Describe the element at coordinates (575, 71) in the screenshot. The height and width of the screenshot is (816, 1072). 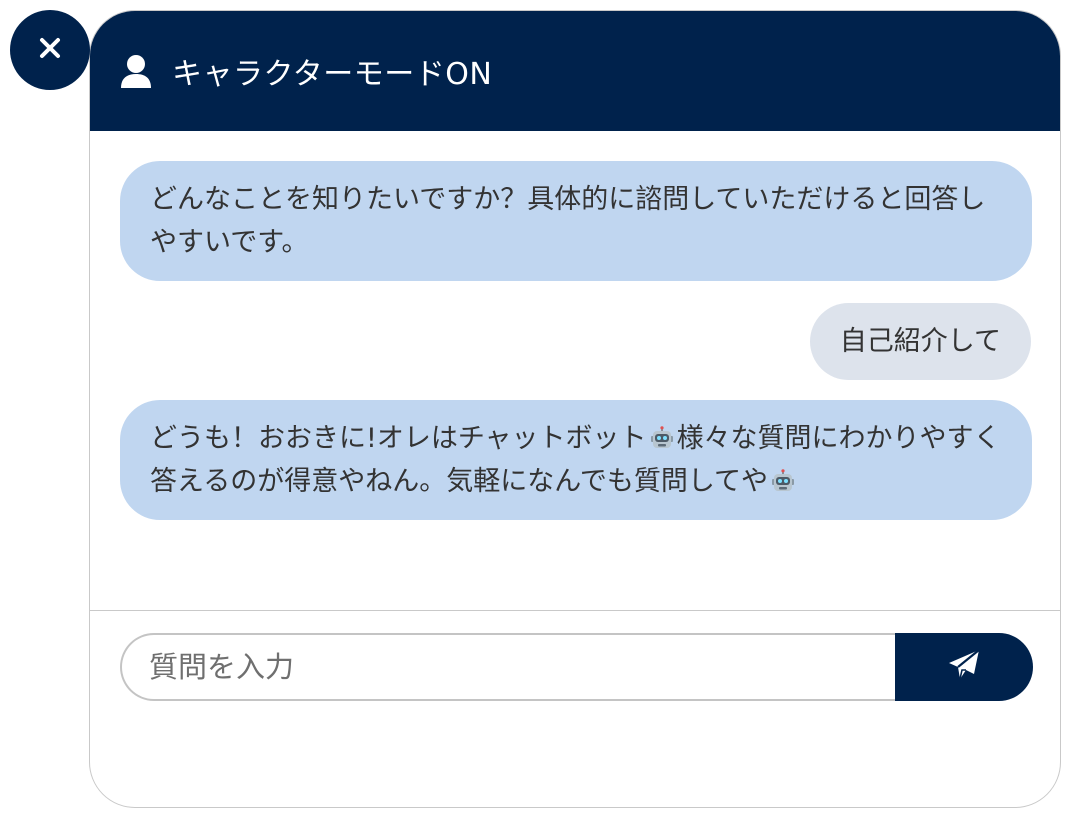
I see `chat-header: キャラクターモードON` at that location.